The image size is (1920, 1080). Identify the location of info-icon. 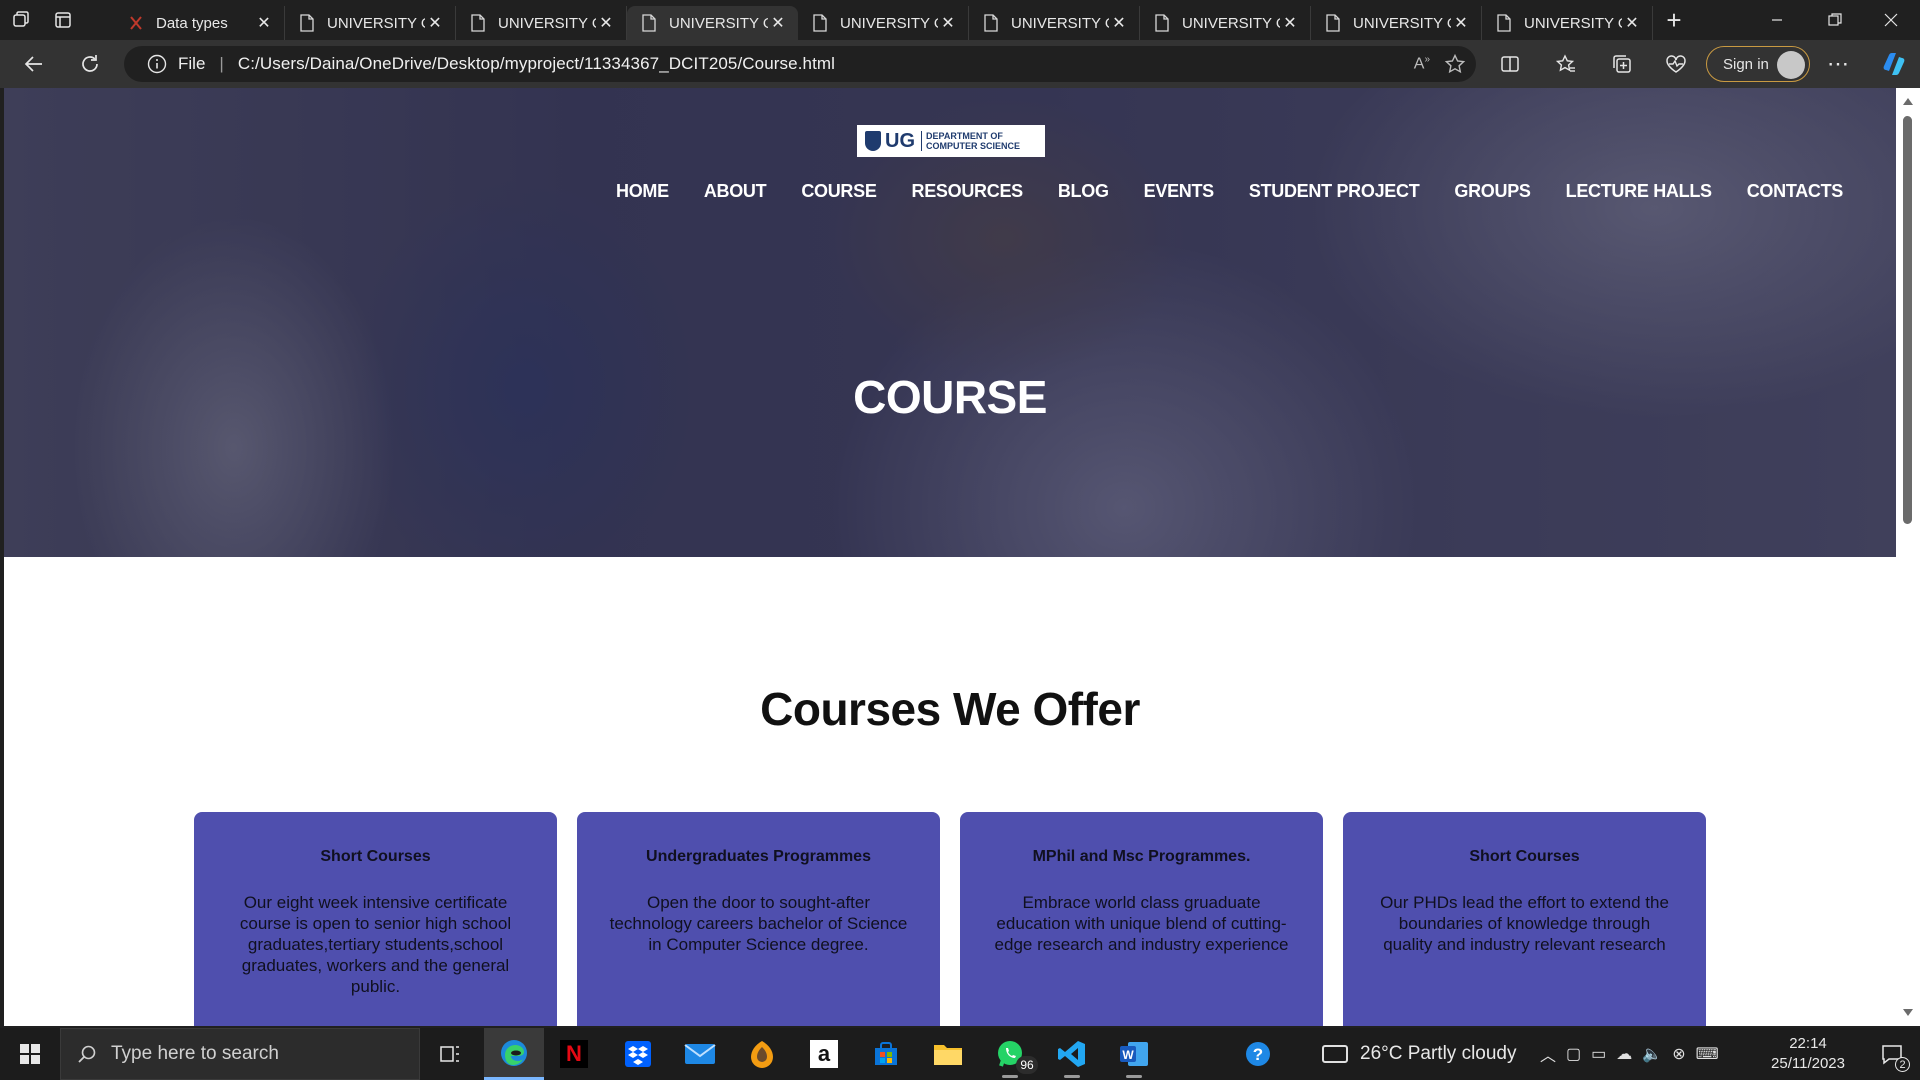
(157, 64).